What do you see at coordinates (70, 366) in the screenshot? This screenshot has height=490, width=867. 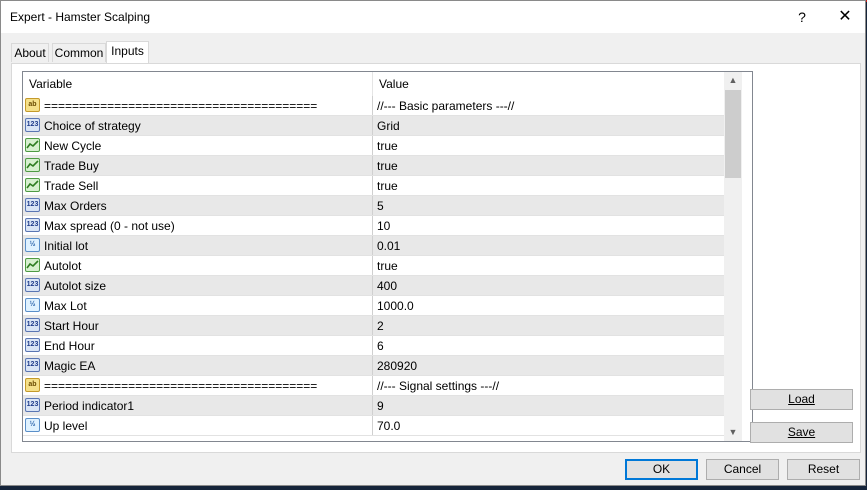 I see `variable-name: Magic EA` at bounding box center [70, 366].